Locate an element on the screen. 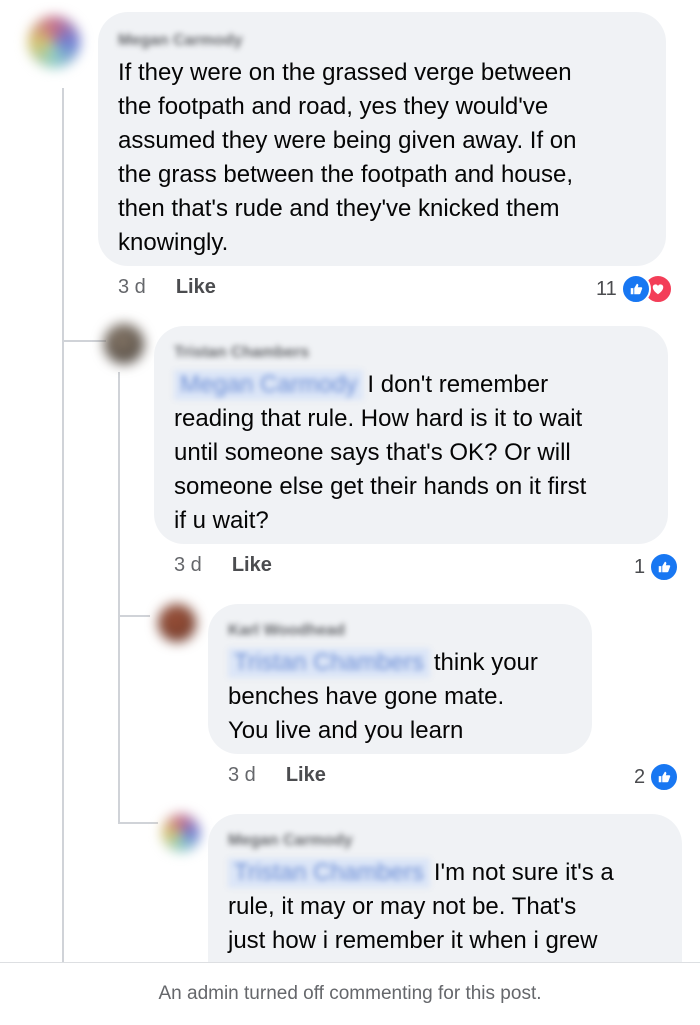 The height and width of the screenshot is (1025, 700). mention-link: Megan Carmody is located at coordinates (269, 385).